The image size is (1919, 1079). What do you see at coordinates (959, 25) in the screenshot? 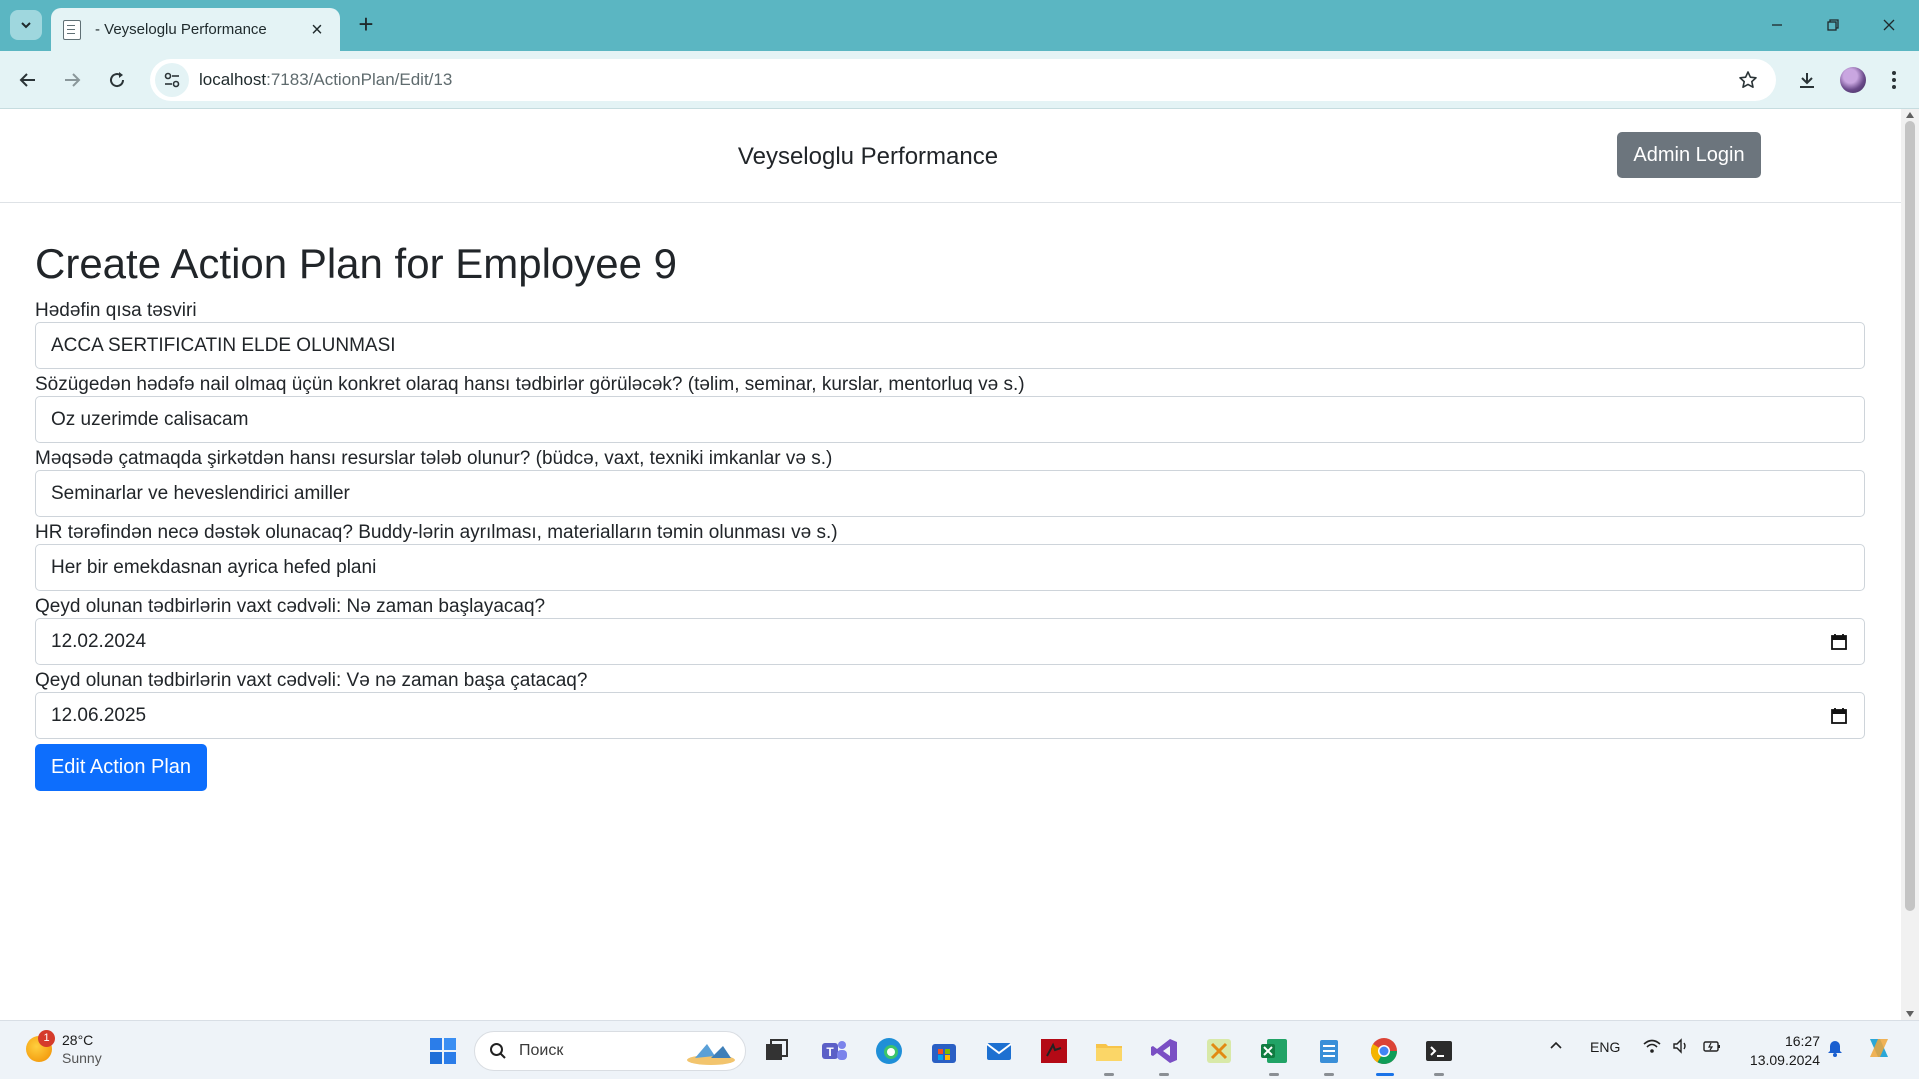
I see `browser-tab-strip: - Veyseloglu Performance × +` at bounding box center [959, 25].